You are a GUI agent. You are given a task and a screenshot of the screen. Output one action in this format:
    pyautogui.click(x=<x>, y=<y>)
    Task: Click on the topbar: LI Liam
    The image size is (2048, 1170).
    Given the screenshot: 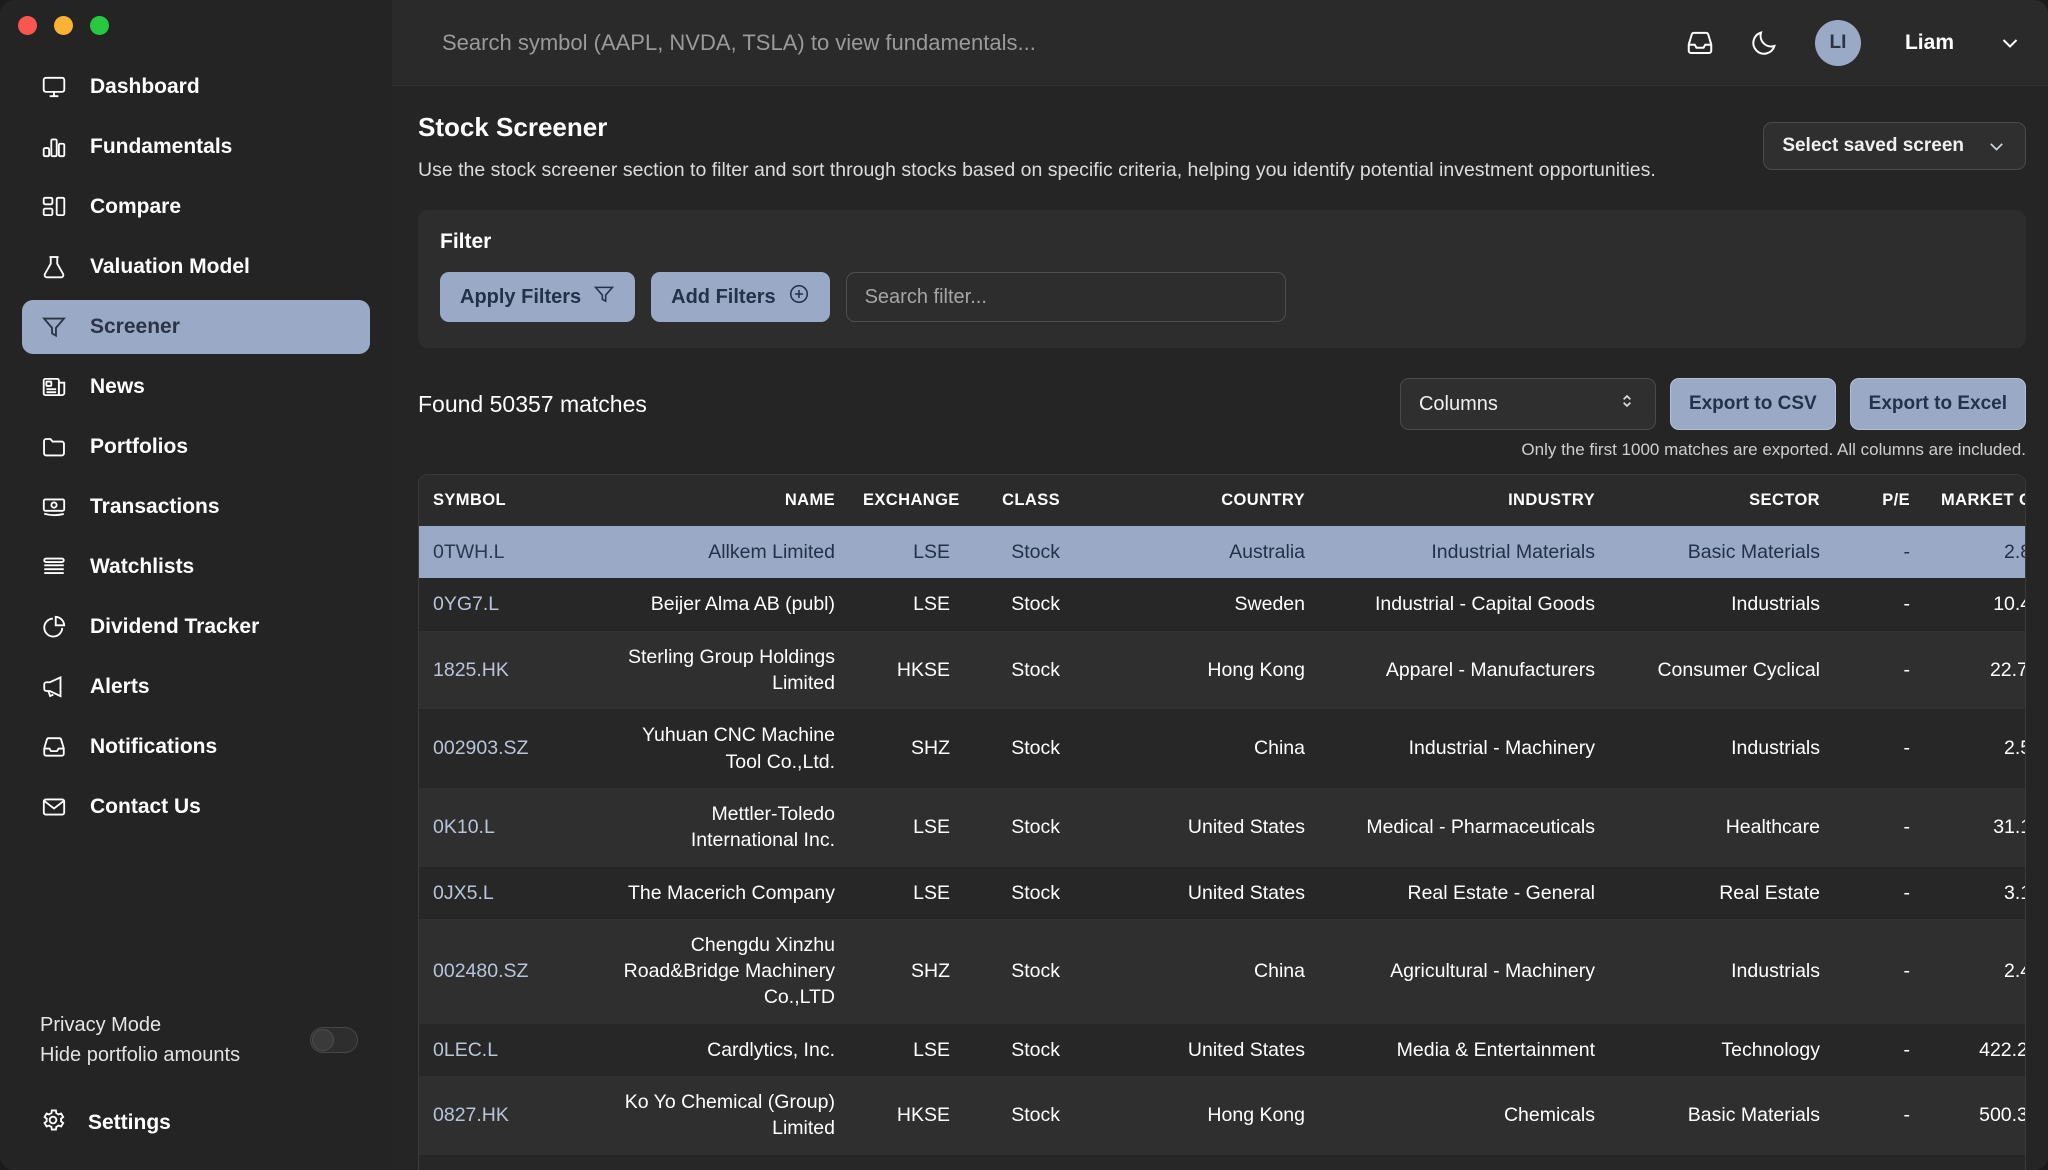 What is the action you would take?
    pyautogui.click(x=1220, y=43)
    